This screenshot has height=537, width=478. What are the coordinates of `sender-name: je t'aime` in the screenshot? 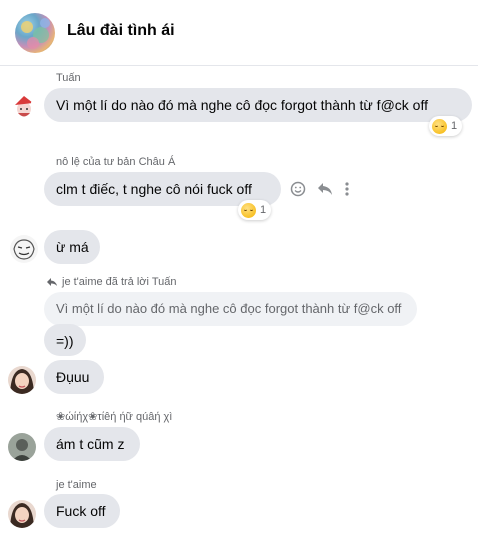 It's located at (76, 485).